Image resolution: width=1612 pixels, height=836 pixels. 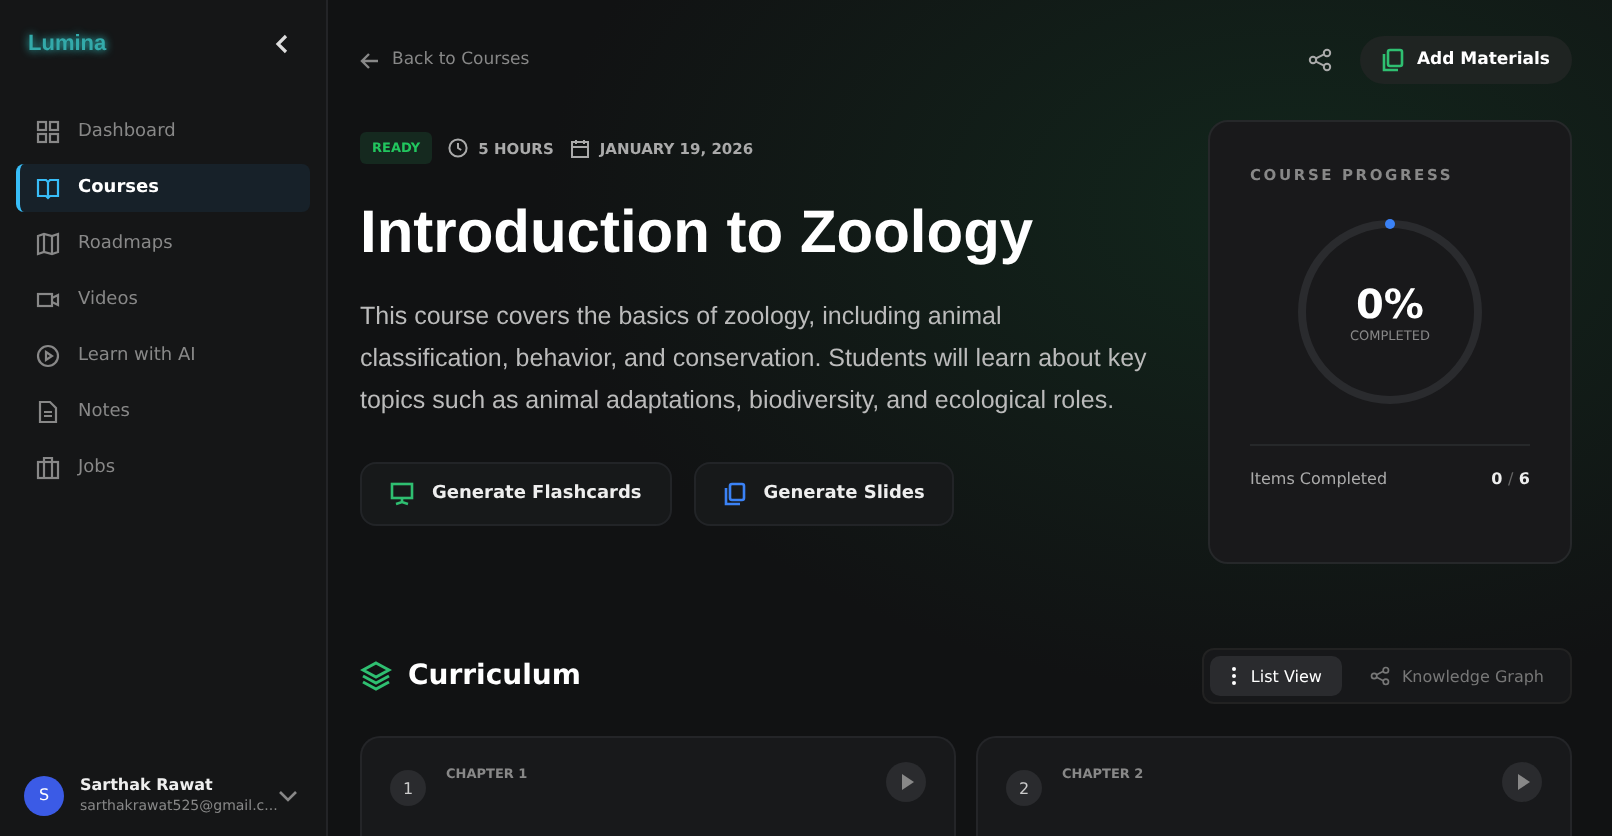 I want to click on video-icon, so click(x=48, y=300).